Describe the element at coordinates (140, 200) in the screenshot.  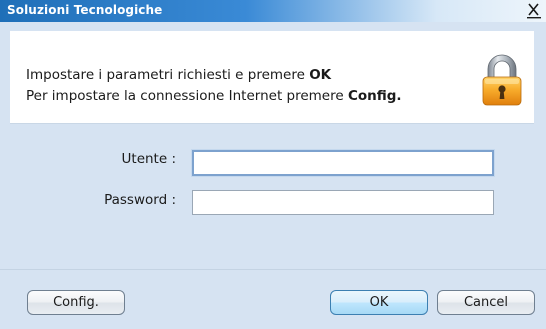
I see `password-label: Password :` at that location.